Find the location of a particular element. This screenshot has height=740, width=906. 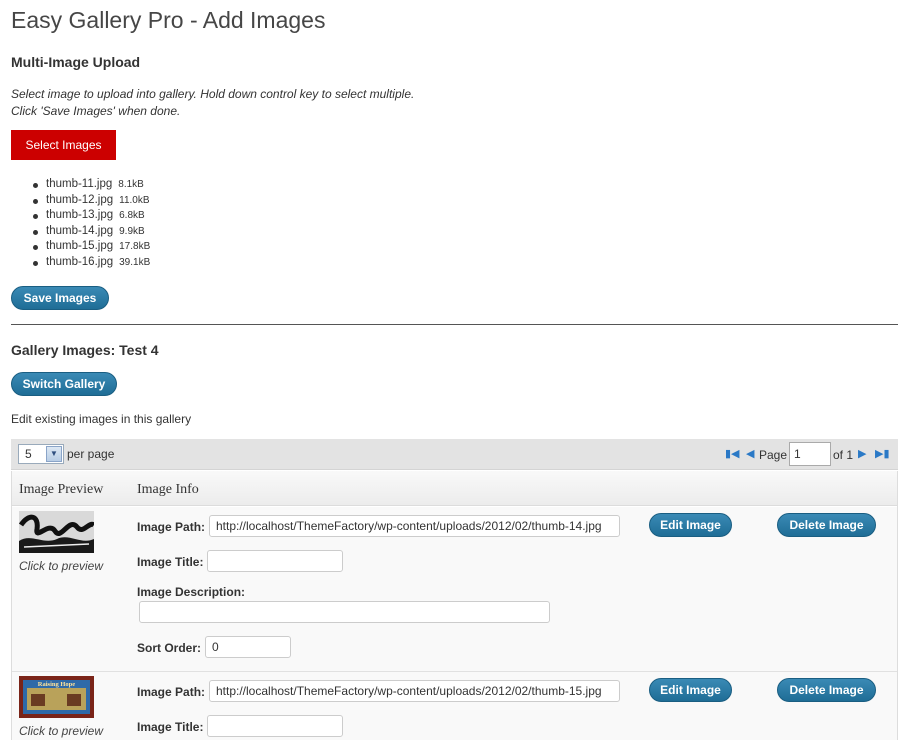

file-size: 39.1kB is located at coordinates (135, 262).